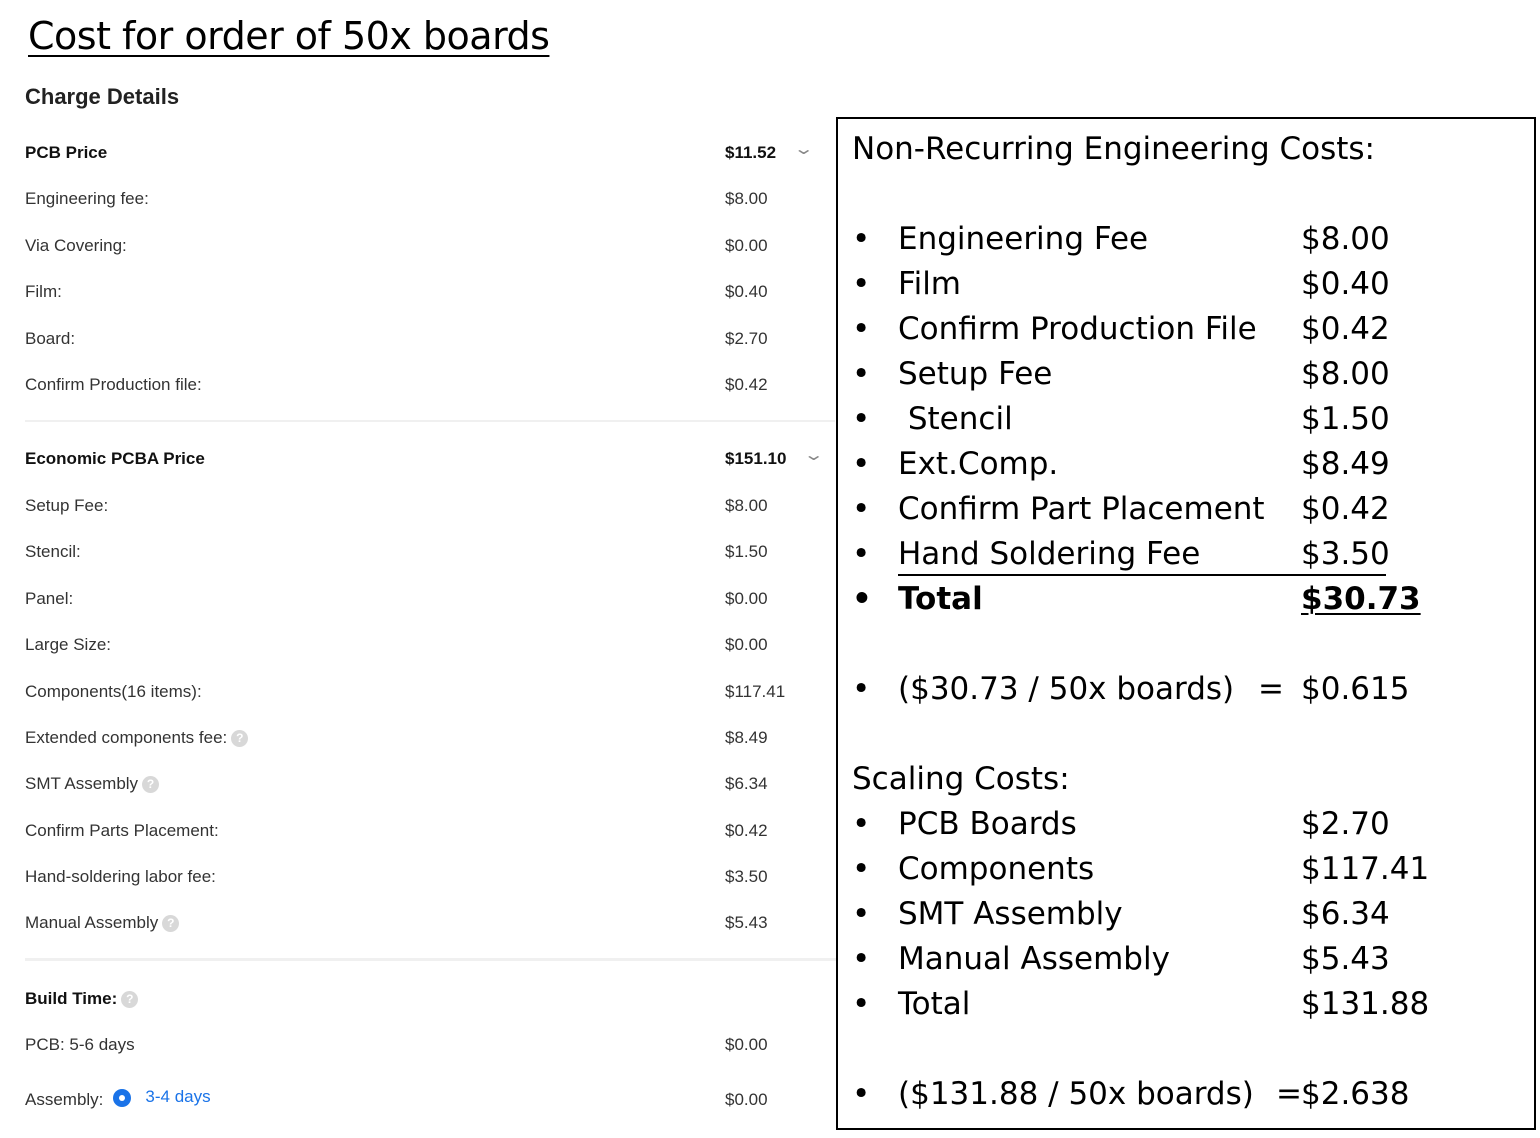 The width and height of the screenshot is (1540, 1138). What do you see at coordinates (126, 737) in the screenshot?
I see `charge-label-text: Extended components fee:` at bounding box center [126, 737].